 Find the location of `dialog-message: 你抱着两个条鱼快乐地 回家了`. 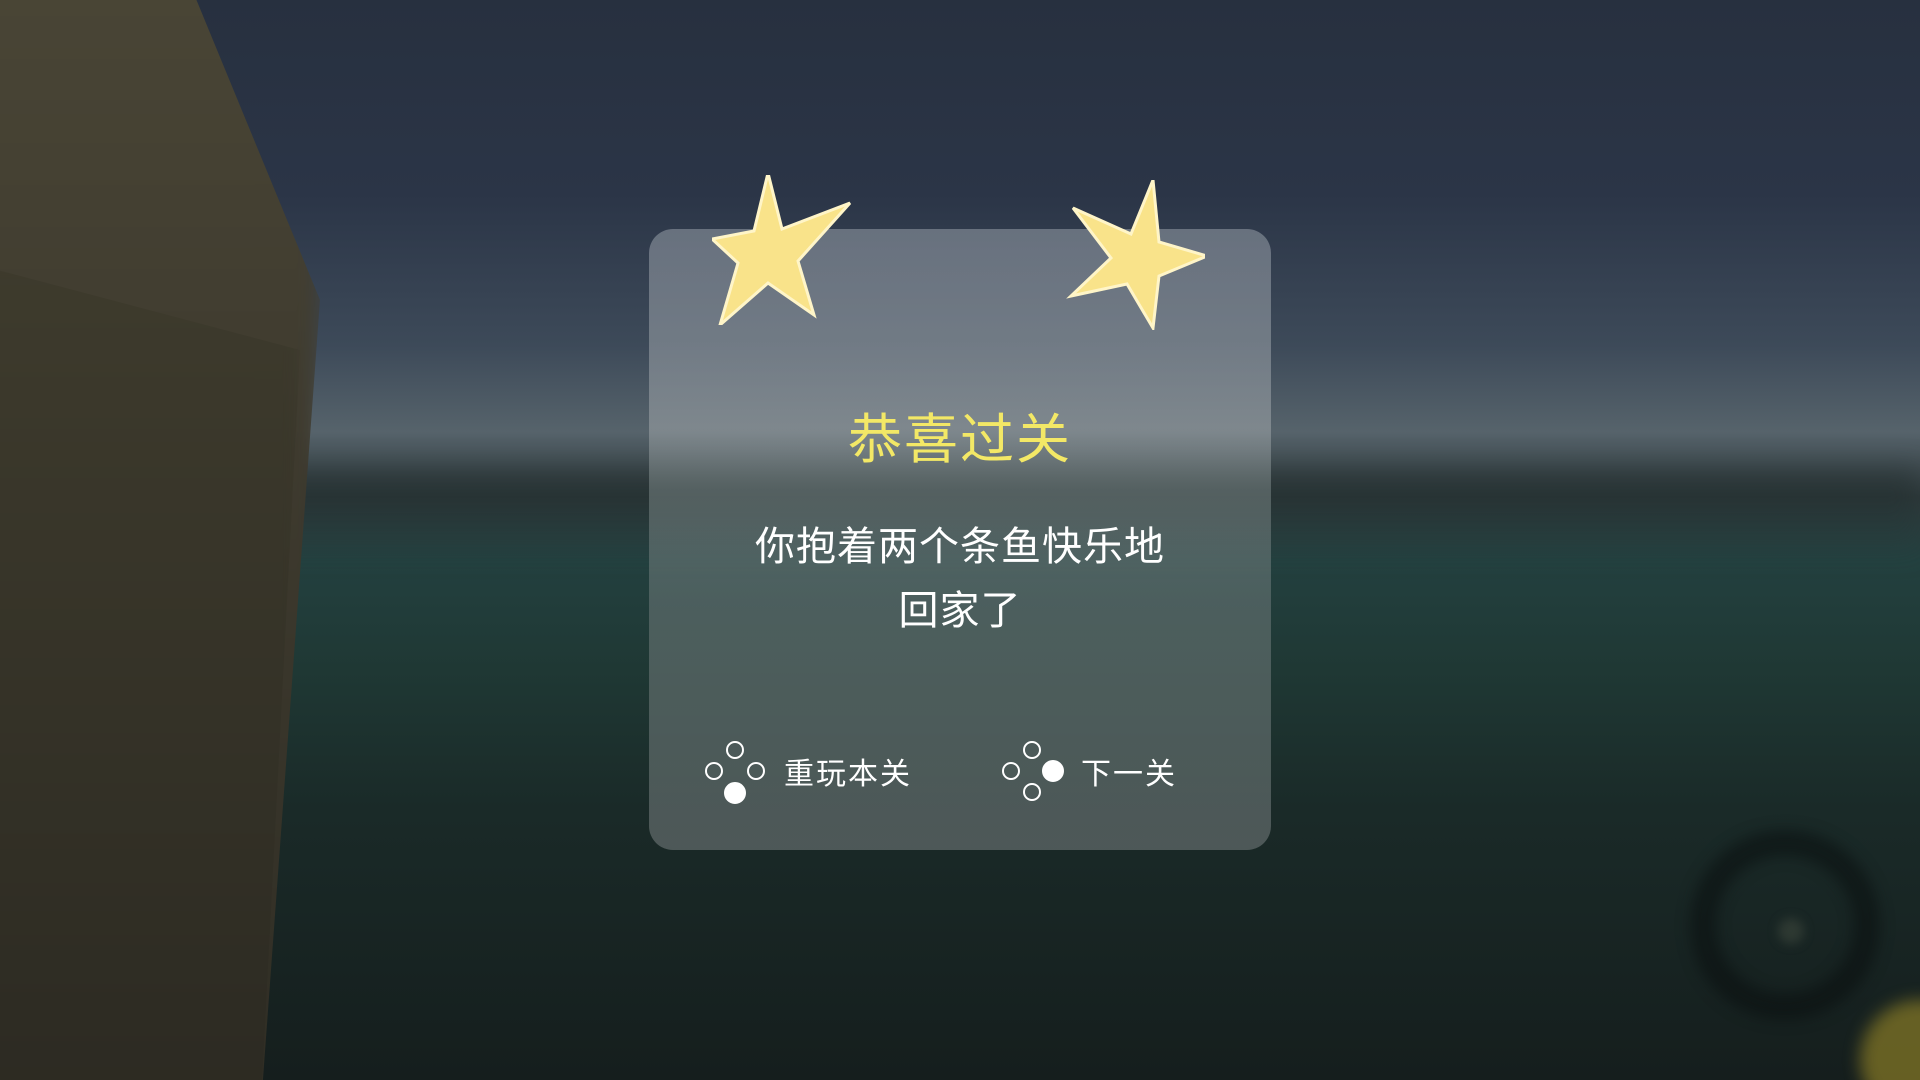

dialog-message: 你抱着两个条鱼快乐地 回家了 is located at coordinates (960, 579).